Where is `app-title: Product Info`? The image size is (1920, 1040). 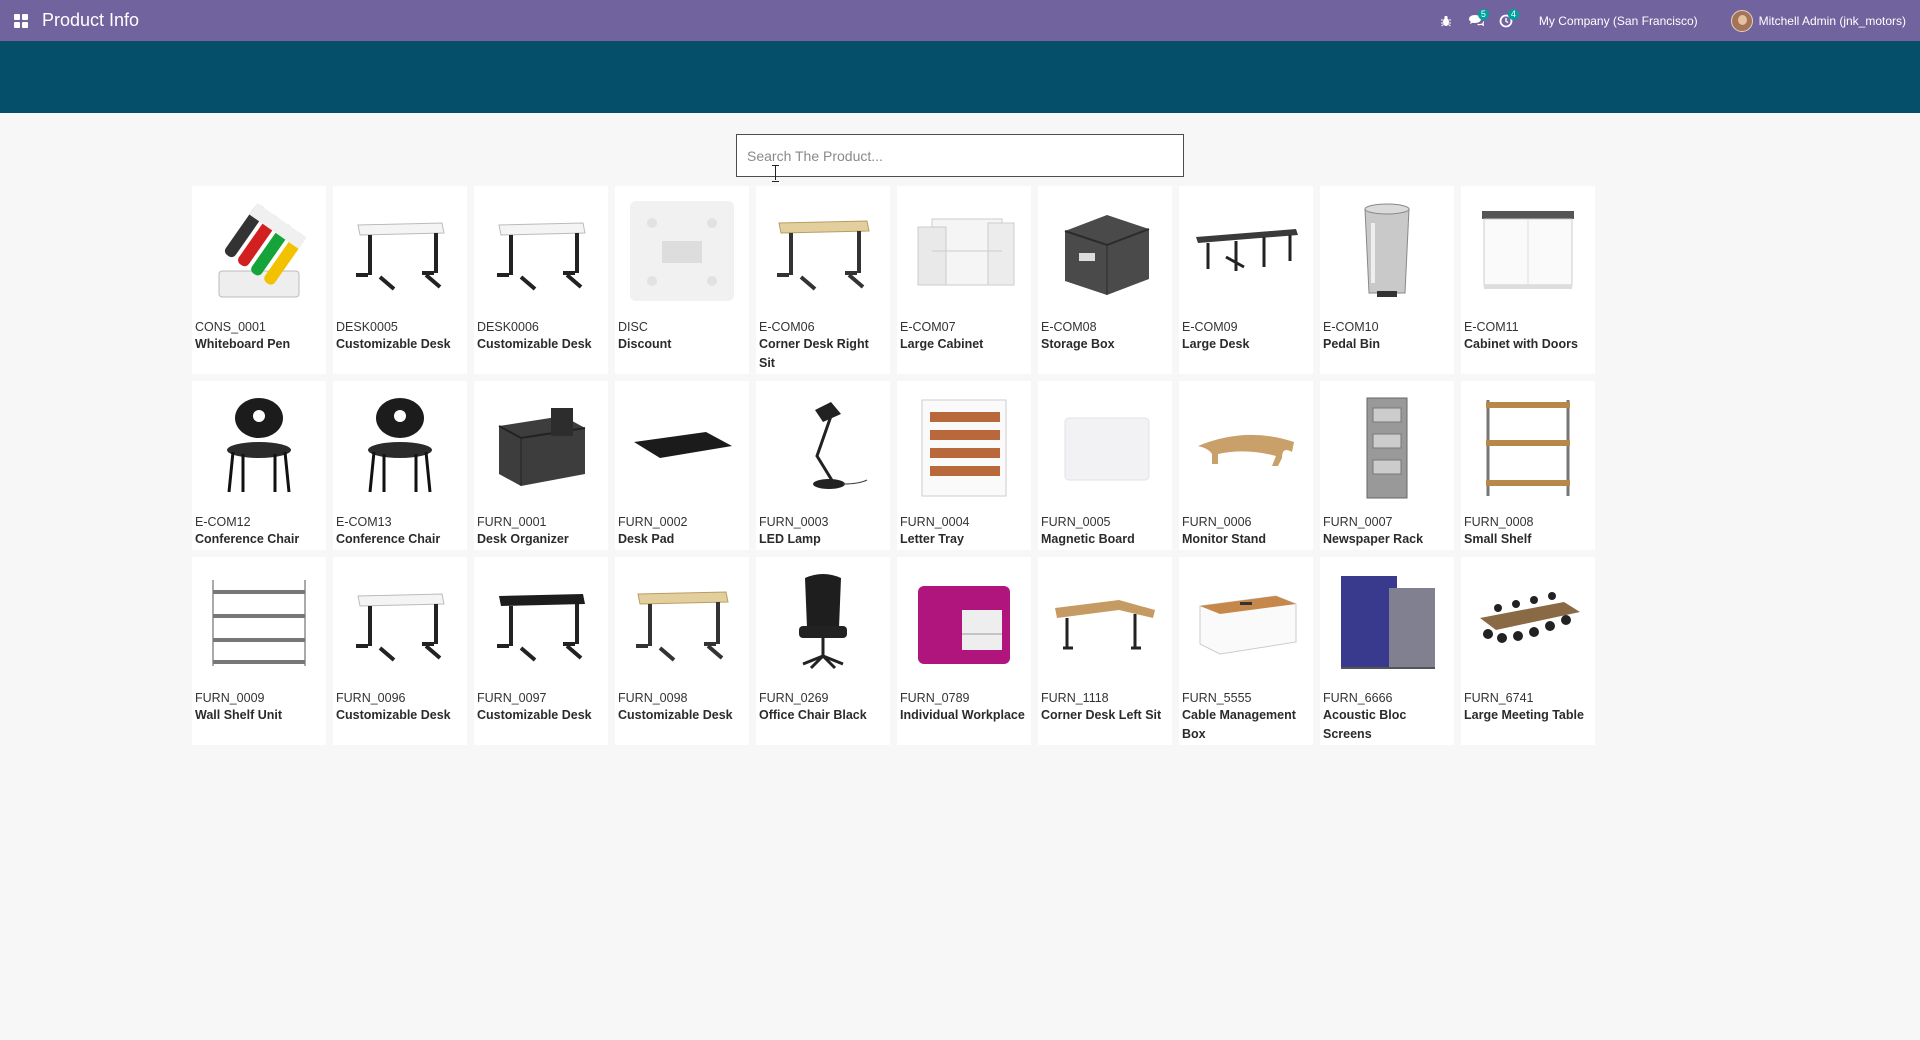
app-title: Product Info is located at coordinates (90, 20).